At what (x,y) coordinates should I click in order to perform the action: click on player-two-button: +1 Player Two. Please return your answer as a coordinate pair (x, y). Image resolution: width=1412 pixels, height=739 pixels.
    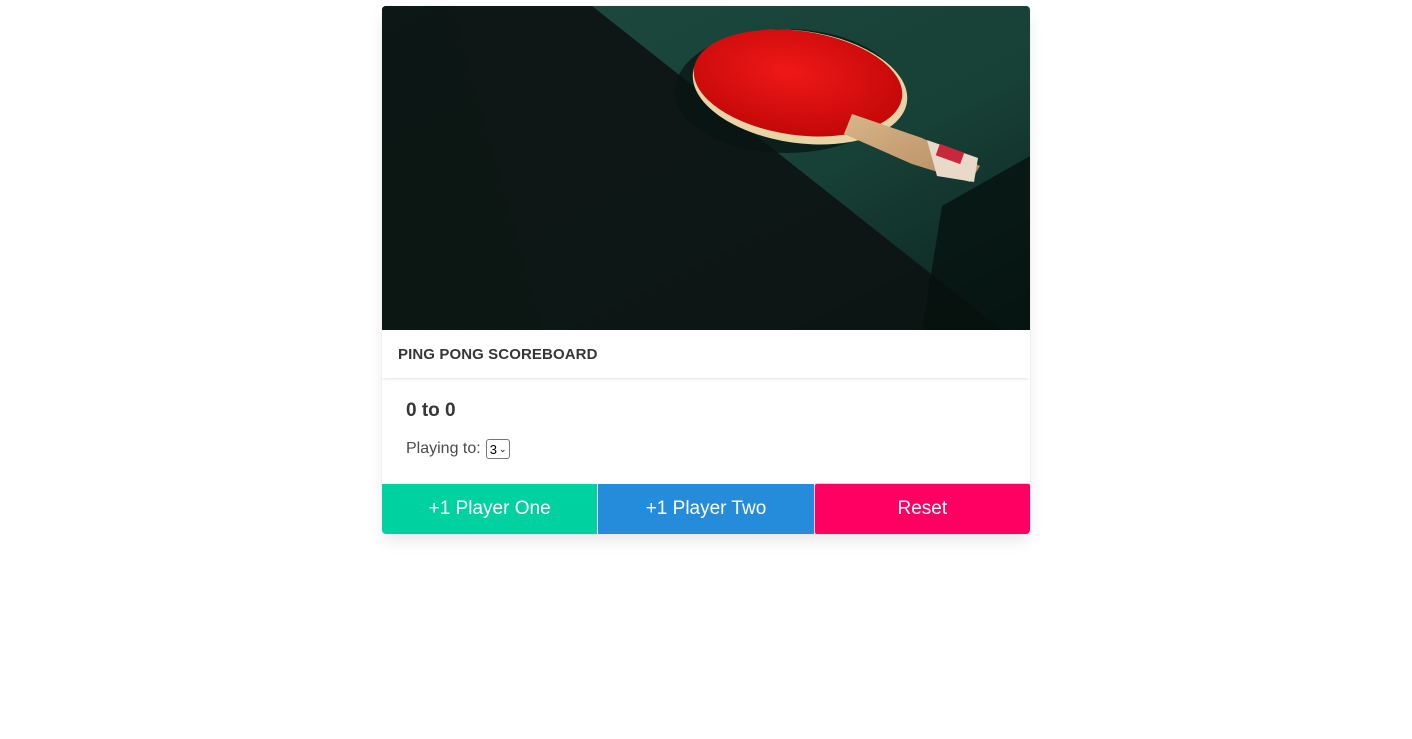
    Looking at the image, I should click on (706, 509).